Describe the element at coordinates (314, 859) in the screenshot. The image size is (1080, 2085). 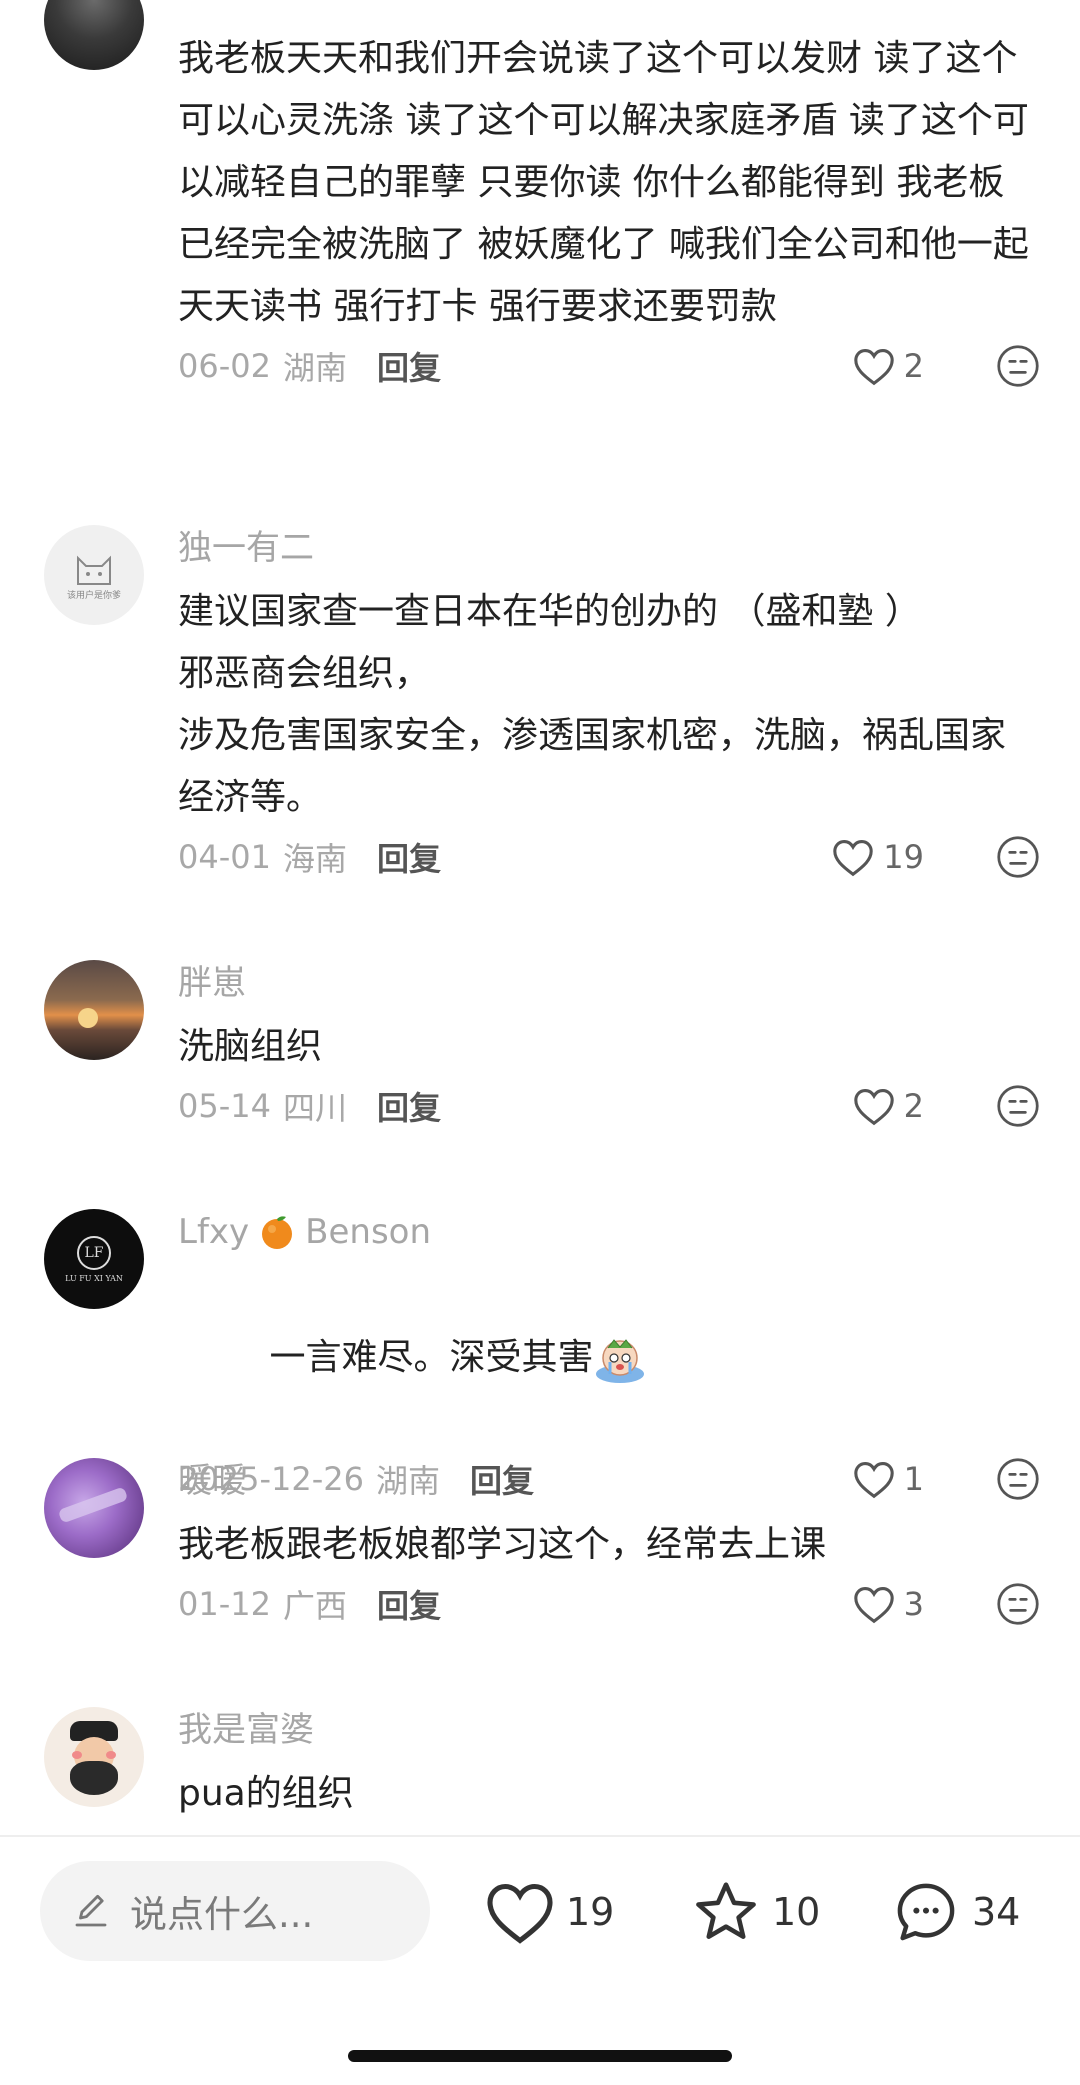
I see `comment-location: 海南` at that location.